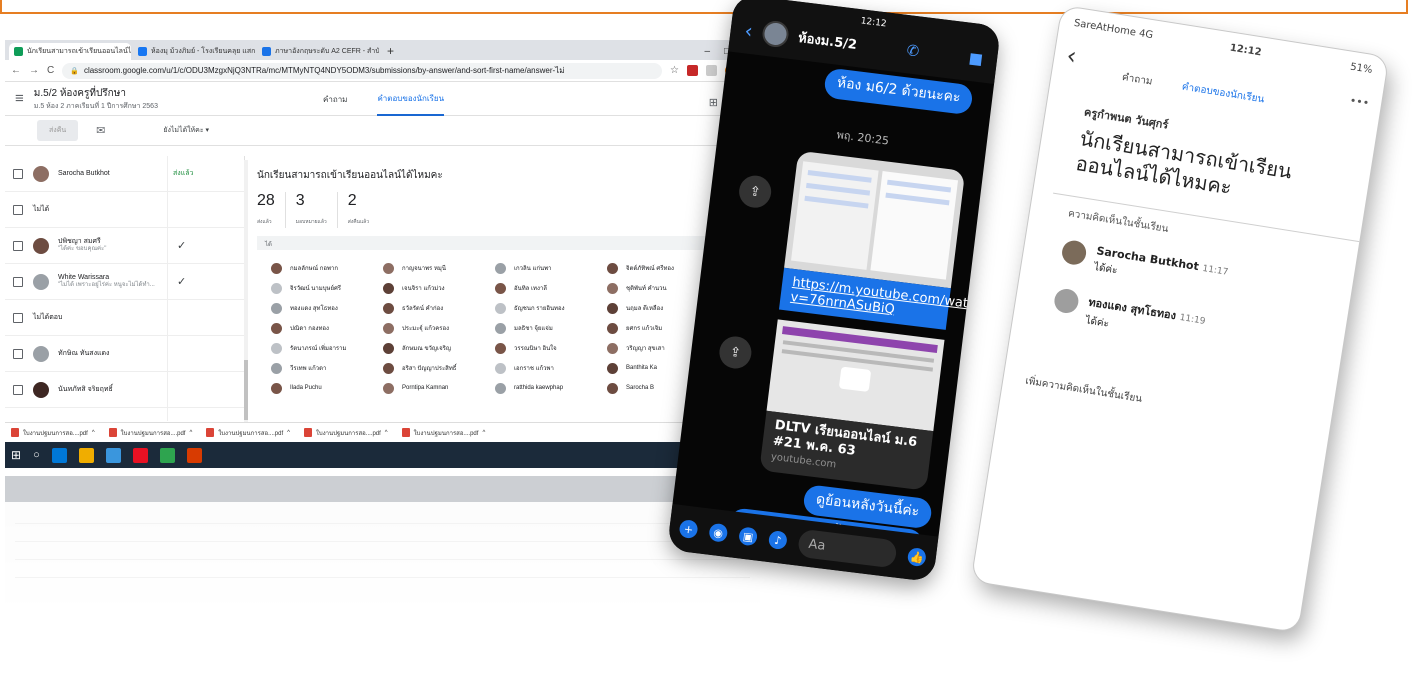 This screenshot has width=1415, height=684. I want to click on apps-grid-icon: ⊞, so click(713, 102).